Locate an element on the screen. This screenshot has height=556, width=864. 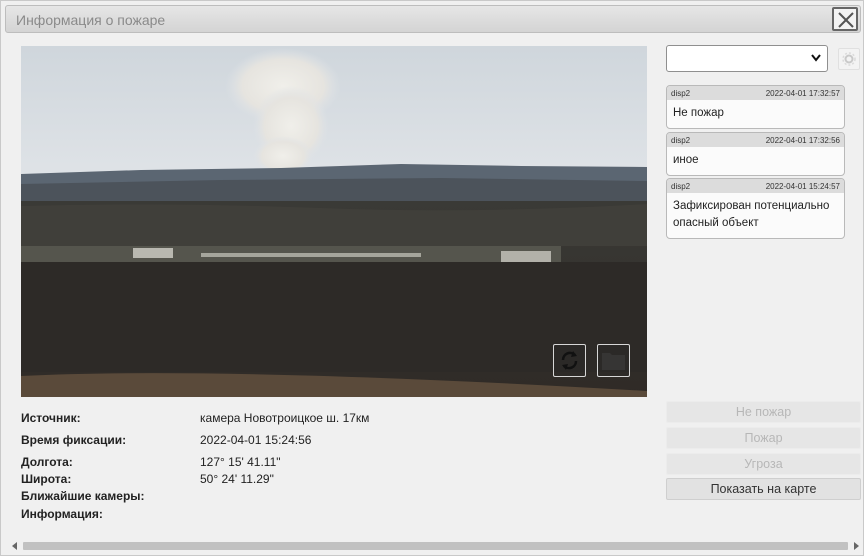
time-value: 2022-04-01 15:24:56 is located at coordinates (256, 440).